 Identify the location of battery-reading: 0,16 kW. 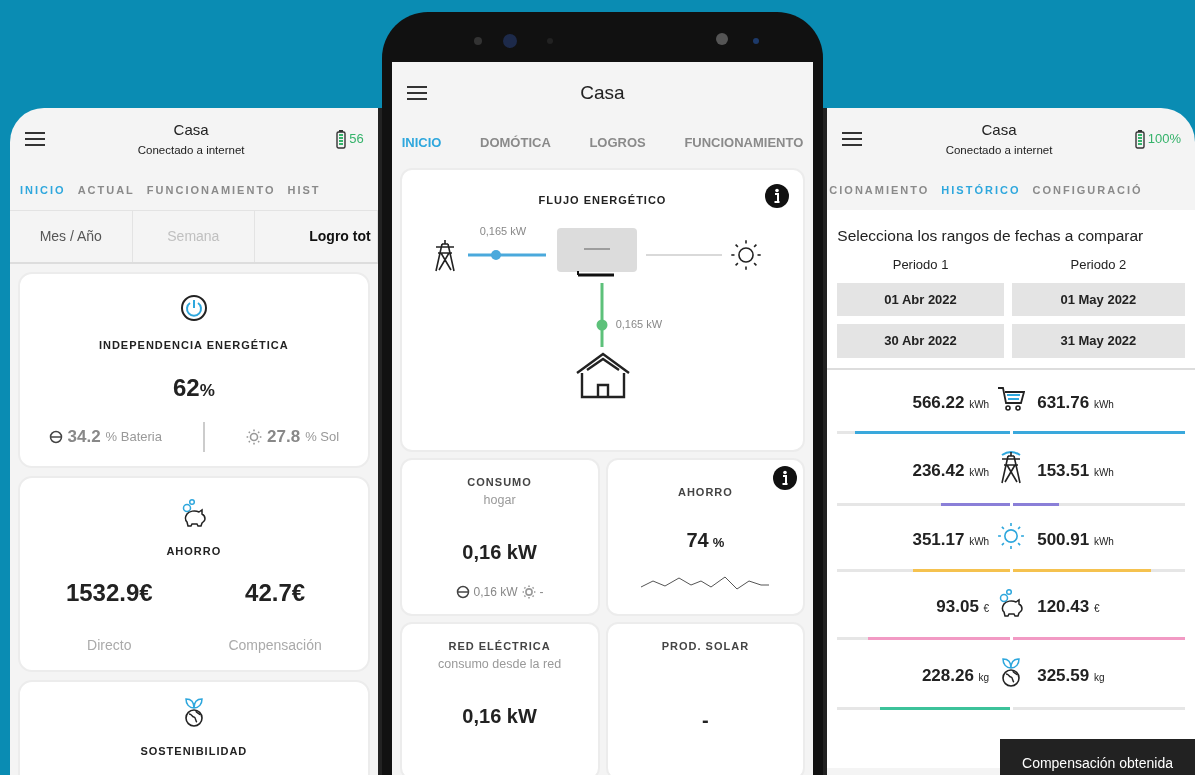
(495, 593).